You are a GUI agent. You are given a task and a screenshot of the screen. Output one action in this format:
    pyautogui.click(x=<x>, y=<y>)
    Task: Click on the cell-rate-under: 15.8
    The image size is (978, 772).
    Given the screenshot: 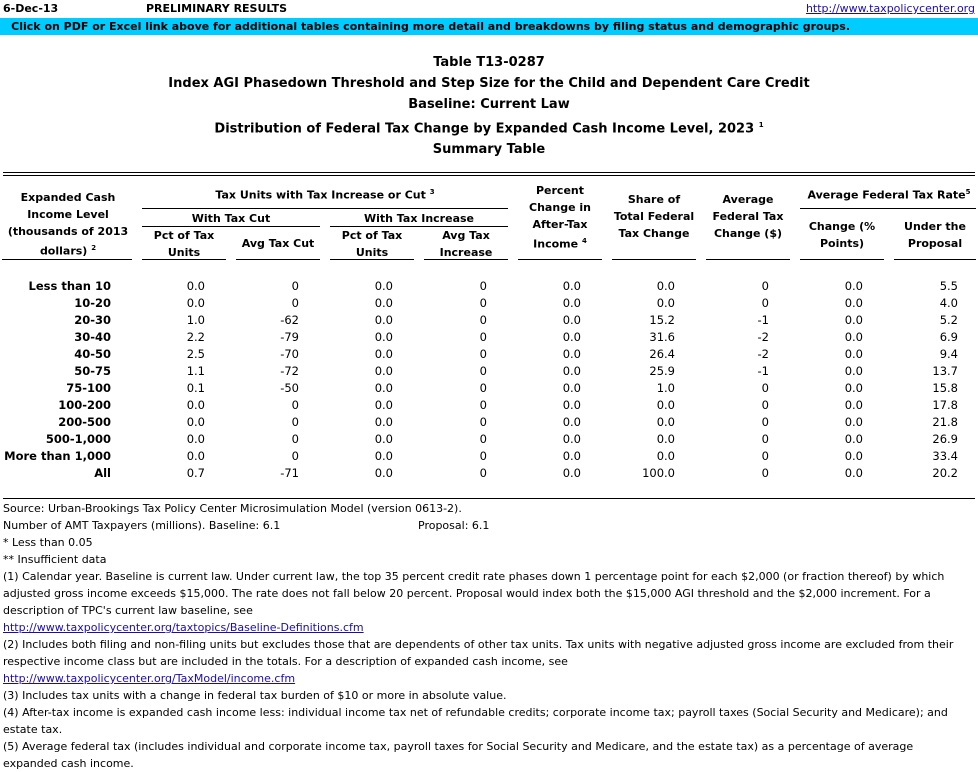 What is the action you would take?
    pyautogui.click(x=945, y=388)
    